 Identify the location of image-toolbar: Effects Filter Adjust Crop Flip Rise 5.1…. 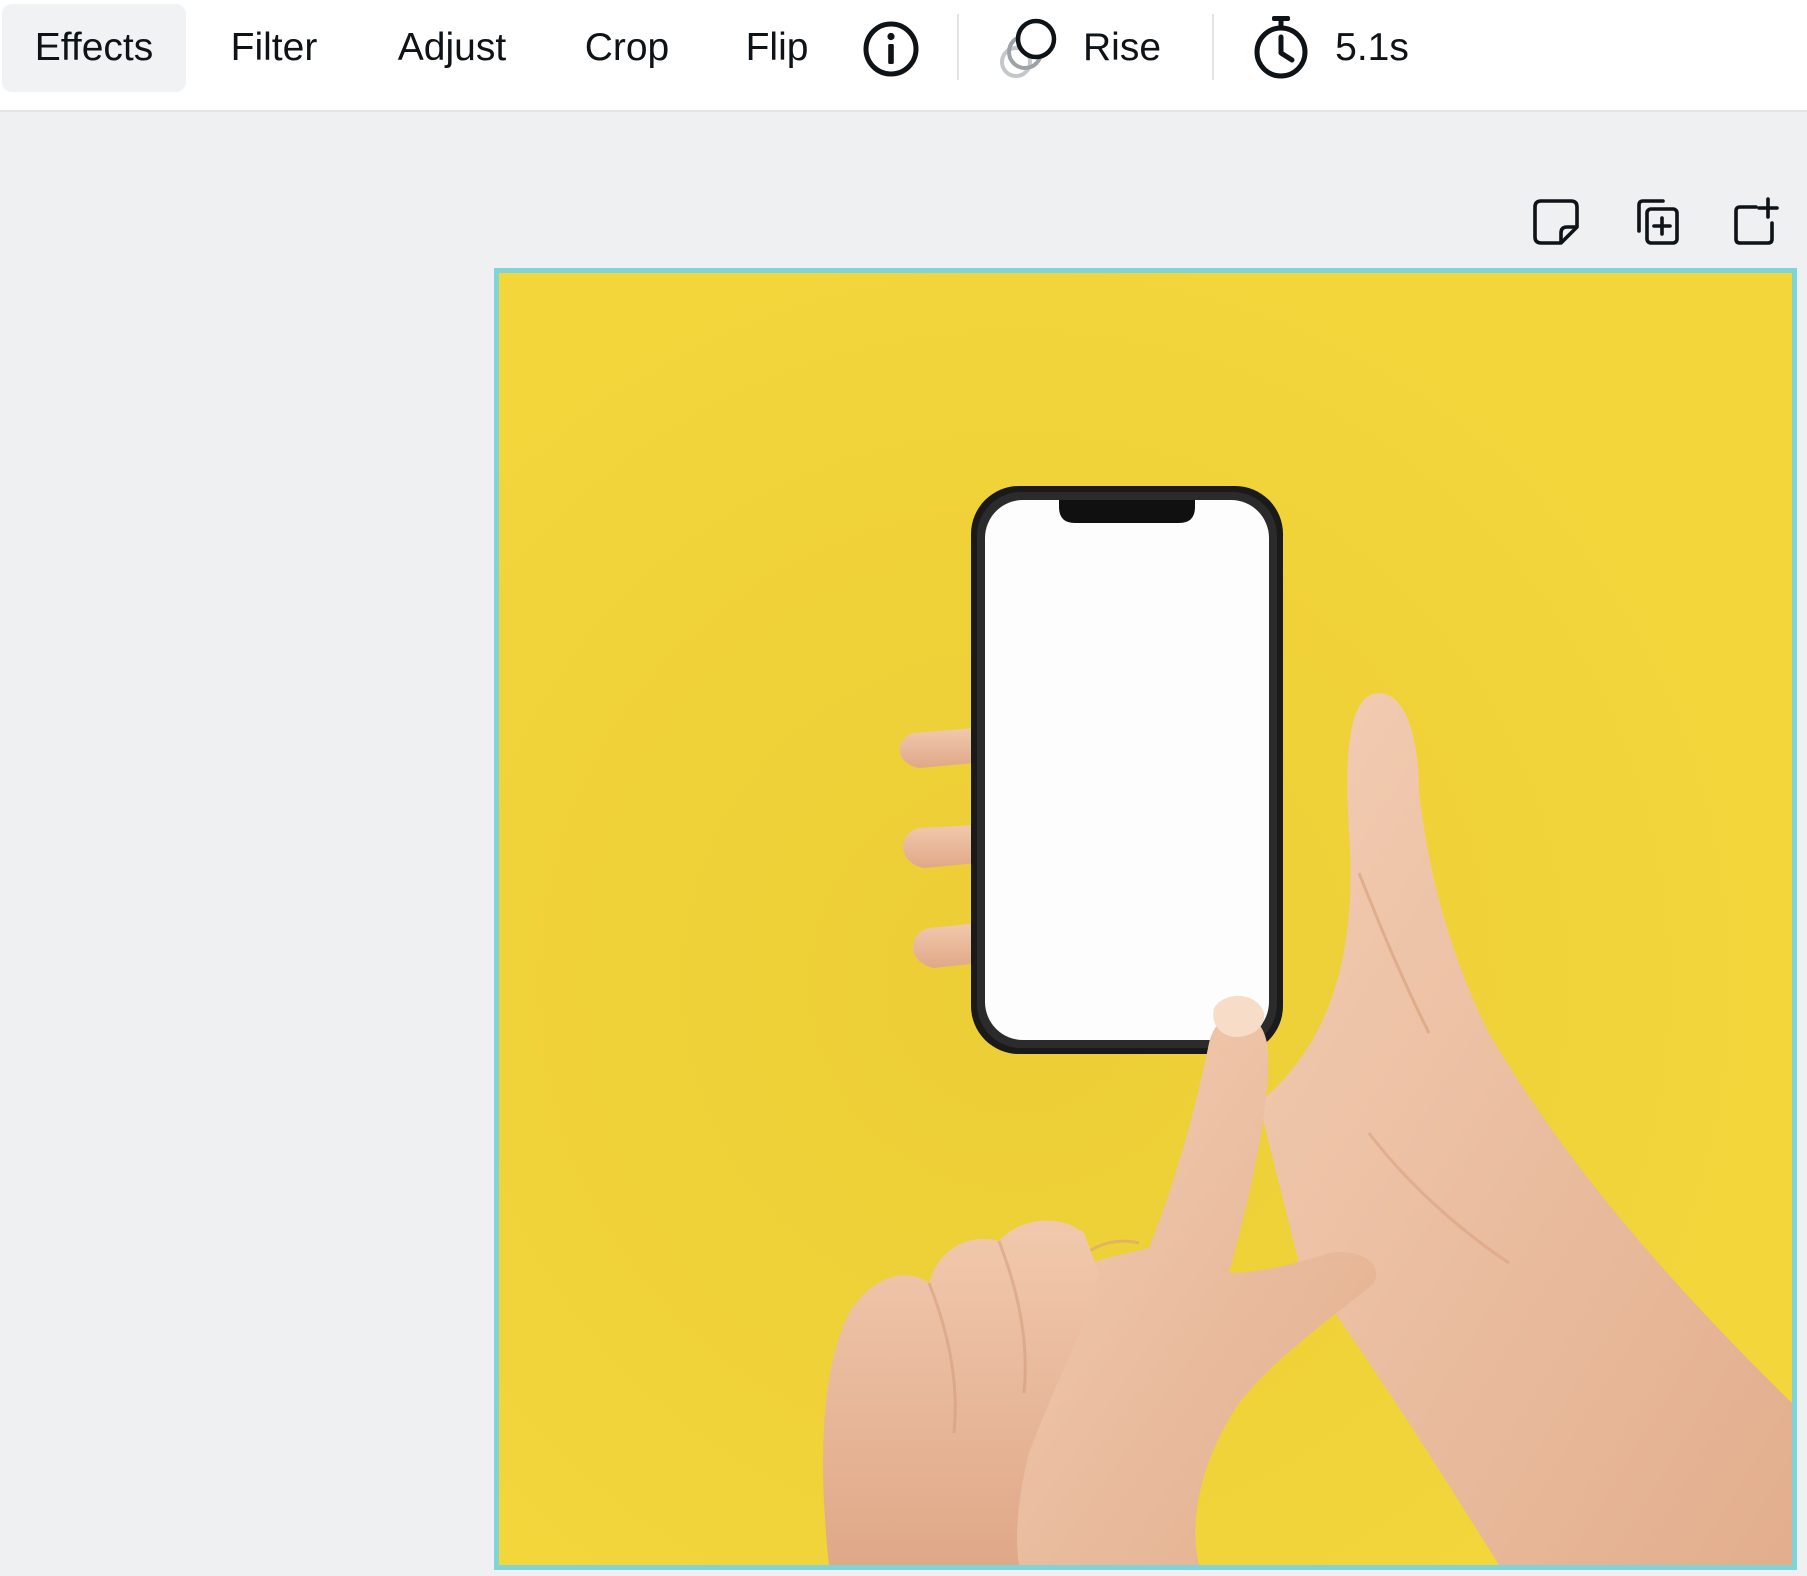
(903, 56).